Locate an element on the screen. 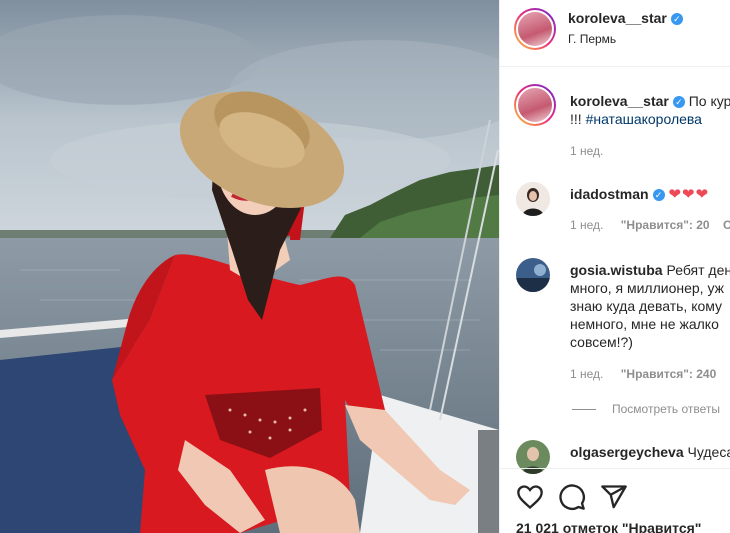 The width and height of the screenshot is (730, 533). post-header: koroleva__star ✓ Г. Пермь is located at coordinates (615, 33).